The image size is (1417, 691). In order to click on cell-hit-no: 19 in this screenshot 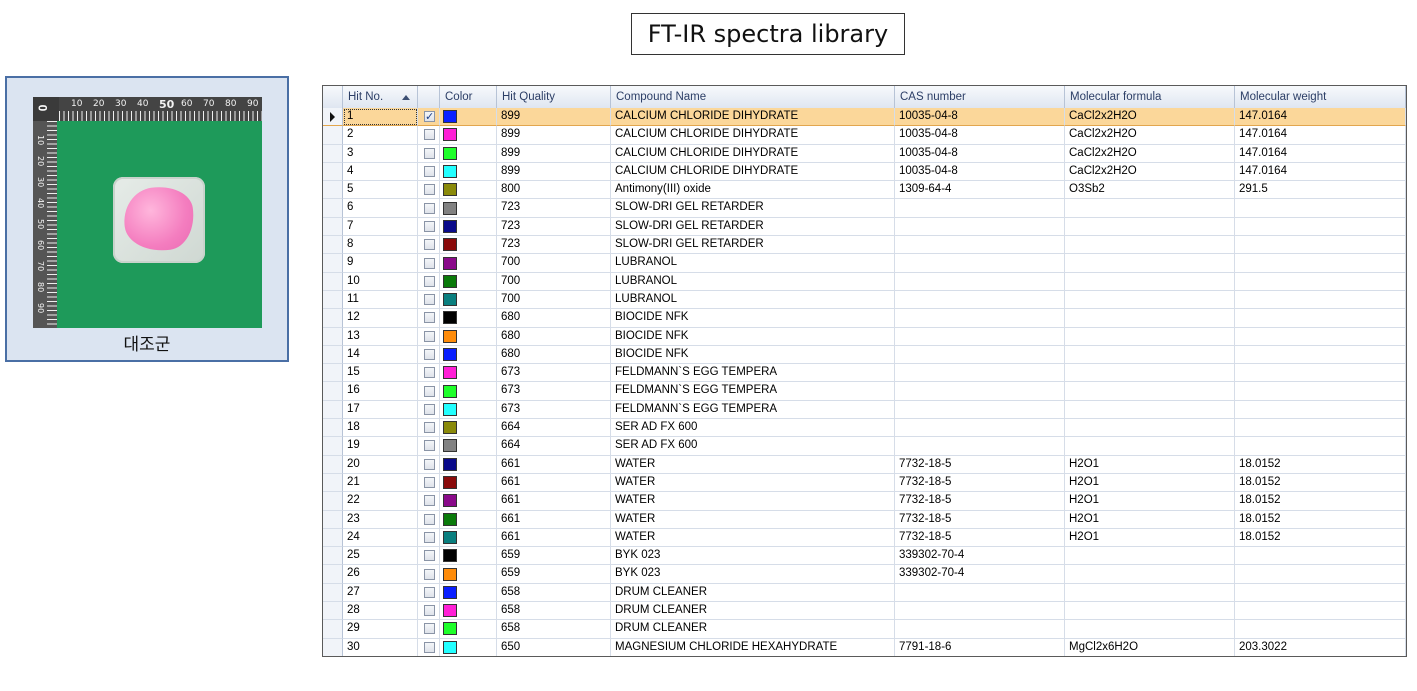, I will do `click(380, 446)`.